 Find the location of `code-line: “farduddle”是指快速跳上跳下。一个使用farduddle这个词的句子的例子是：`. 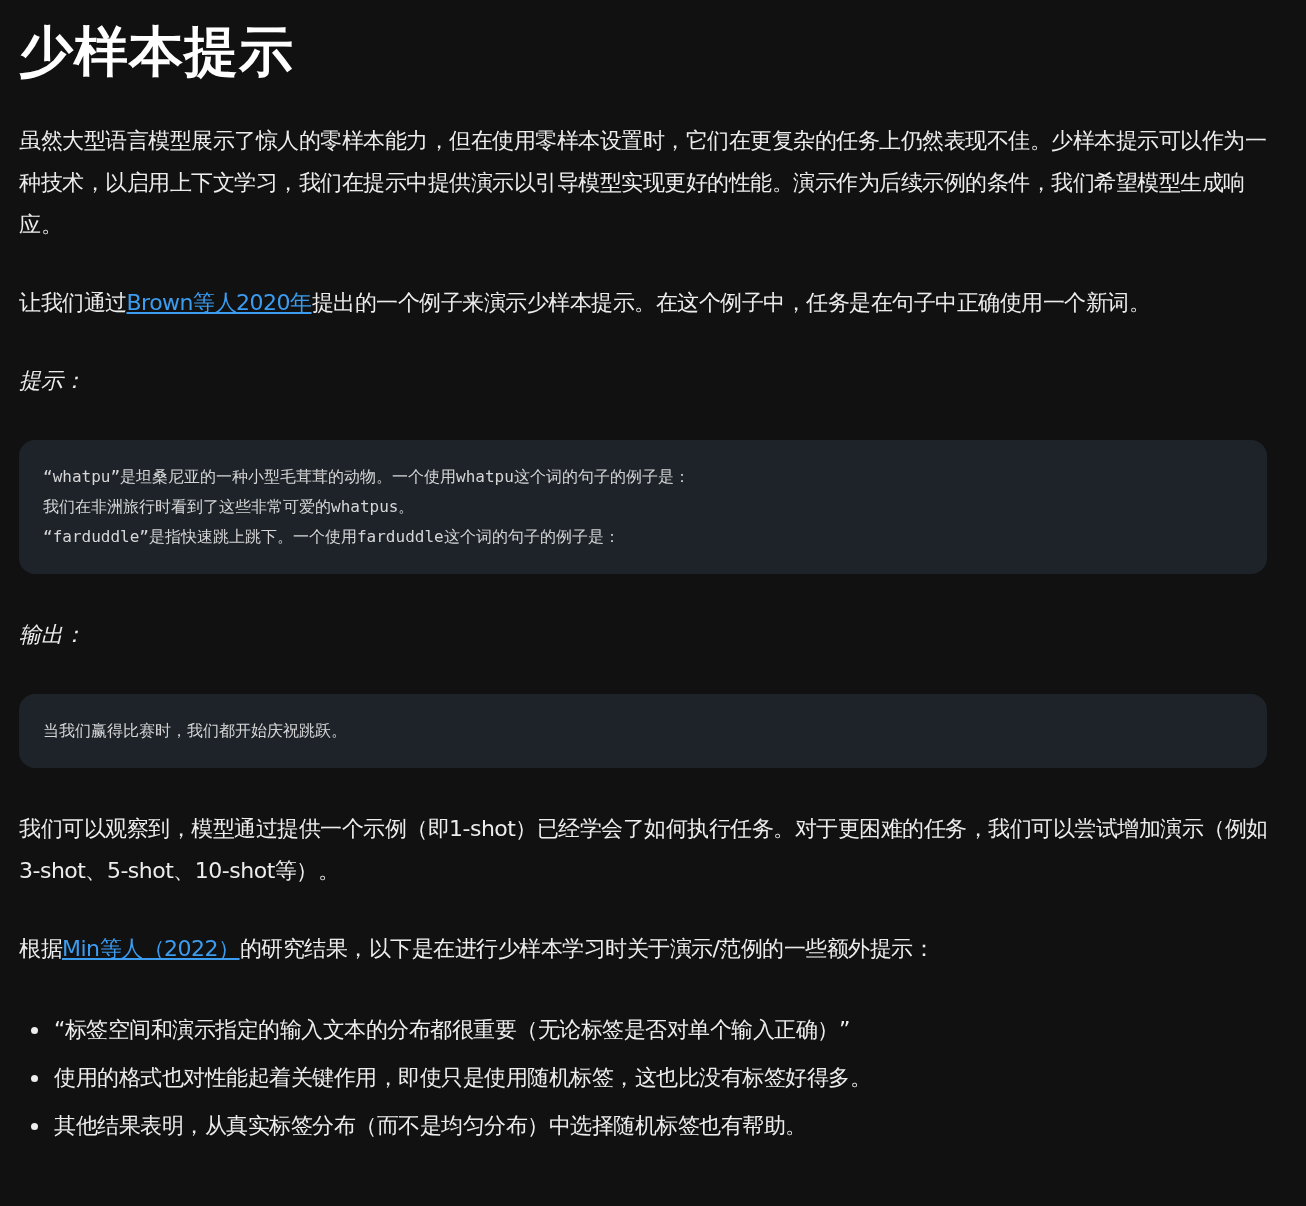

code-line: “farduddle”是指快速跳上跳下。一个使用farduddle这个词的句子的例子是： is located at coordinates (332, 537).